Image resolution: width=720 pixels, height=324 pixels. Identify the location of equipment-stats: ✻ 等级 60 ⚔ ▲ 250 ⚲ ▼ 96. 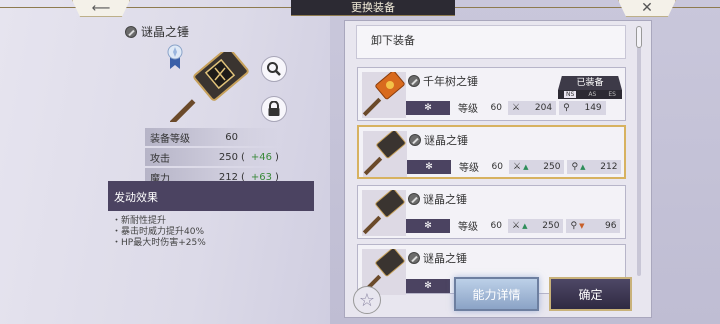
(514, 225).